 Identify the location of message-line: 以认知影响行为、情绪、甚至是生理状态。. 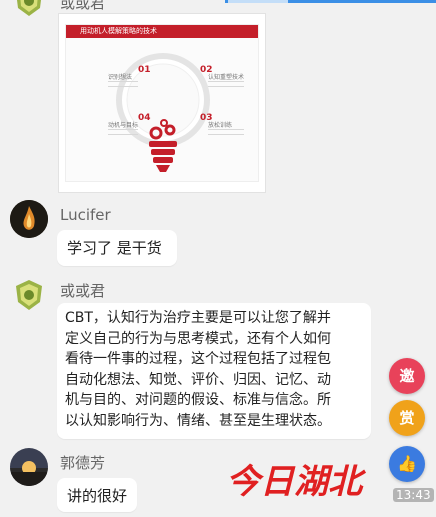
(198, 420).